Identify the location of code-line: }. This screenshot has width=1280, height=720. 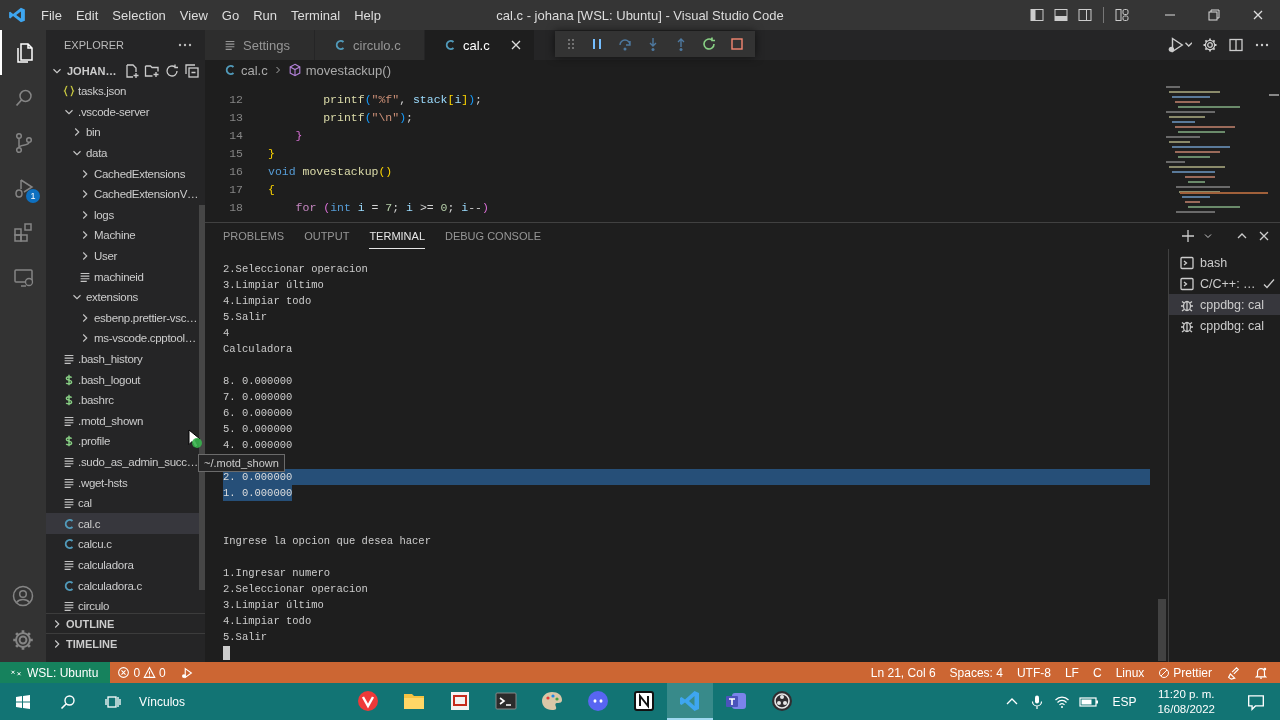
(298, 135).